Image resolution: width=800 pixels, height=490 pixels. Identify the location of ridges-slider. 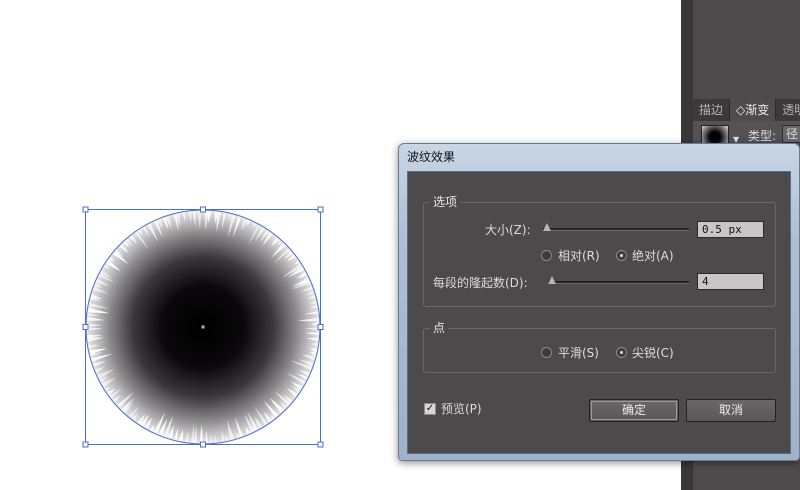
(618, 282).